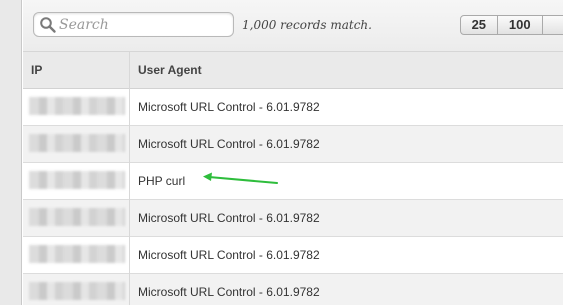  Describe the element at coordinates (307, 25) in the screenshot. I see `records-count: 1,000 records match.` at that location.